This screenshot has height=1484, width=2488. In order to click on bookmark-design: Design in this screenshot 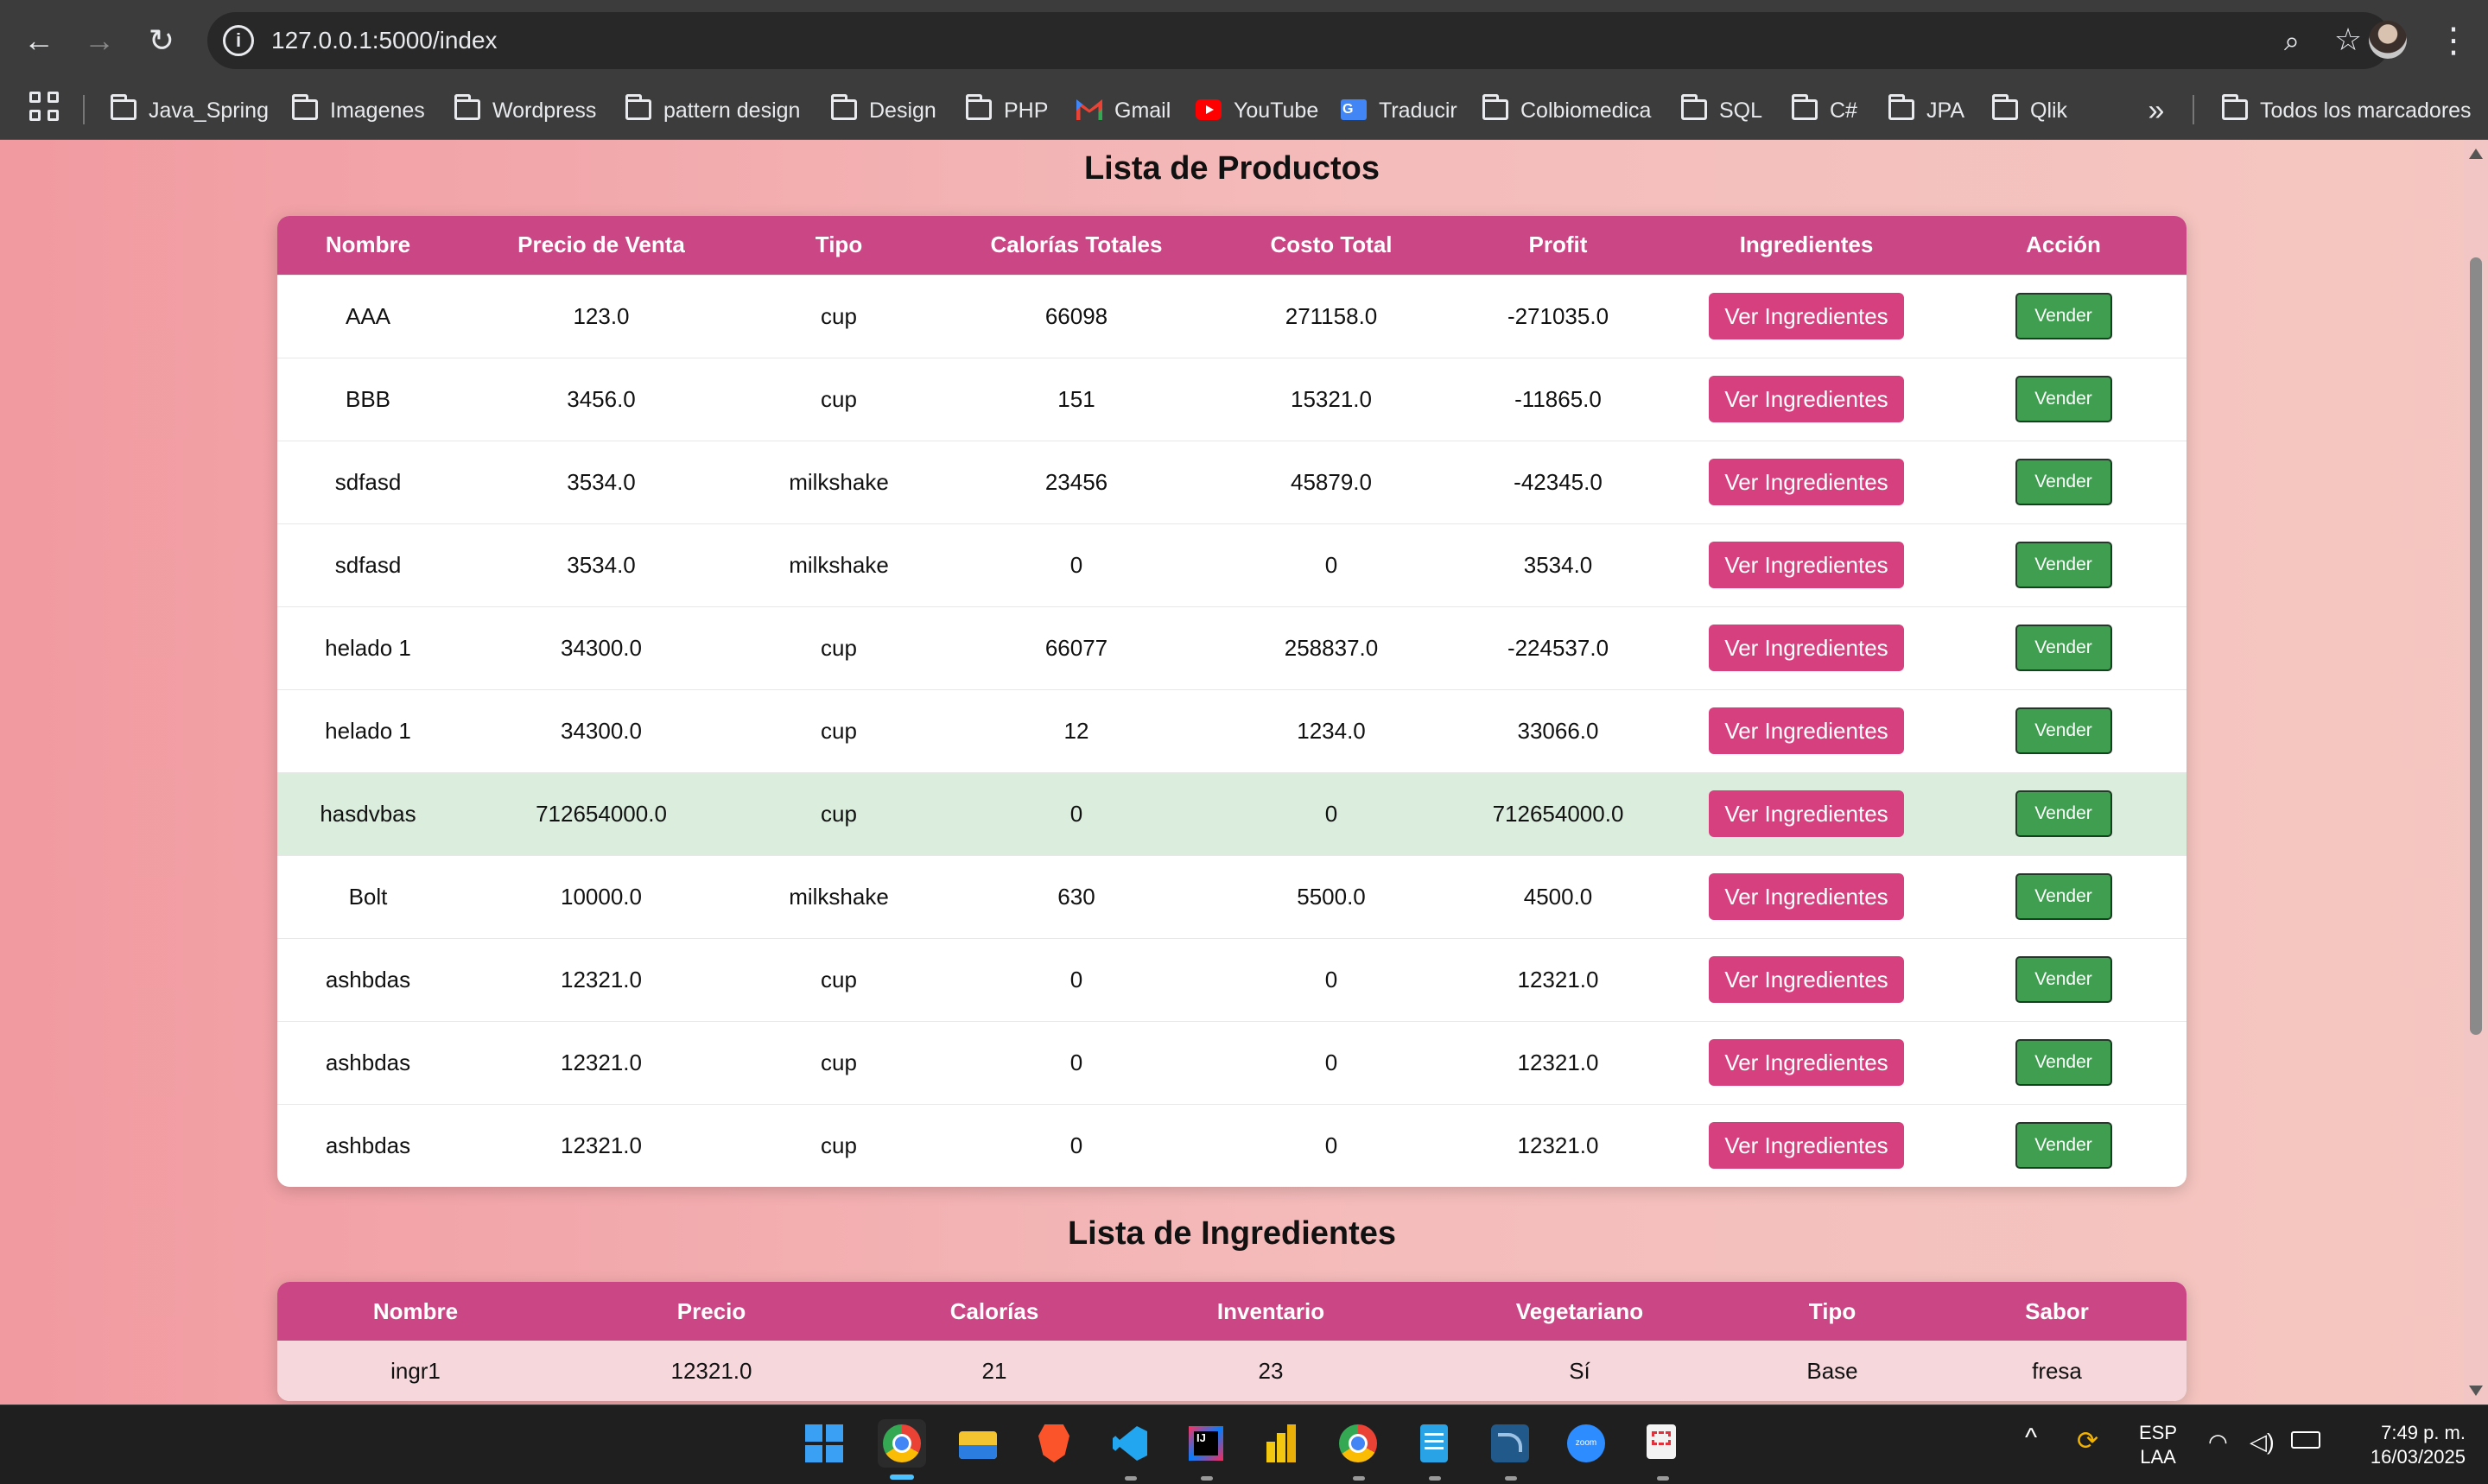, I will do `click(883, 110)`.